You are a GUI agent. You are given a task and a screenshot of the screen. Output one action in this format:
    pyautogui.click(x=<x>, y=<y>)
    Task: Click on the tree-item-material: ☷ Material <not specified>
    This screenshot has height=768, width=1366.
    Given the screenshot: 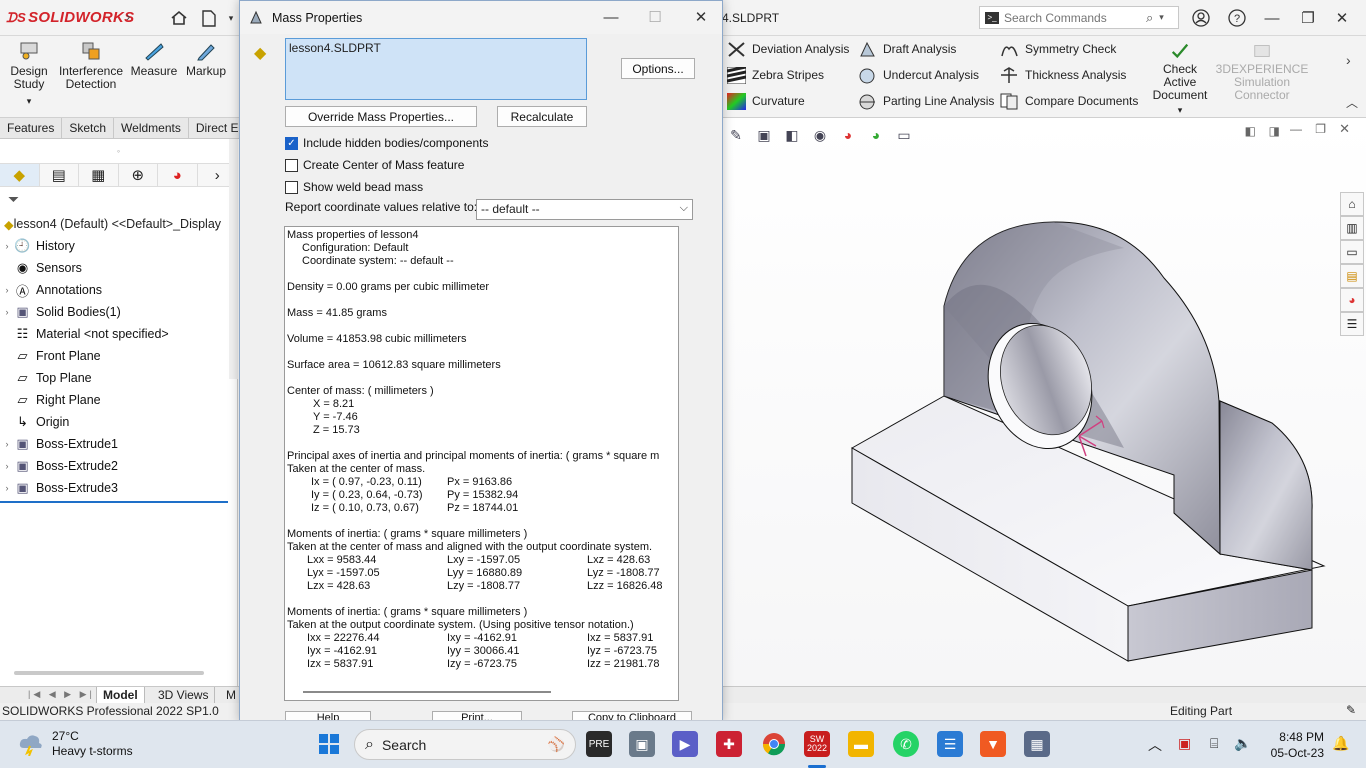 What is the action you would take?
    pyautogui.click(x=118, y=334)
    